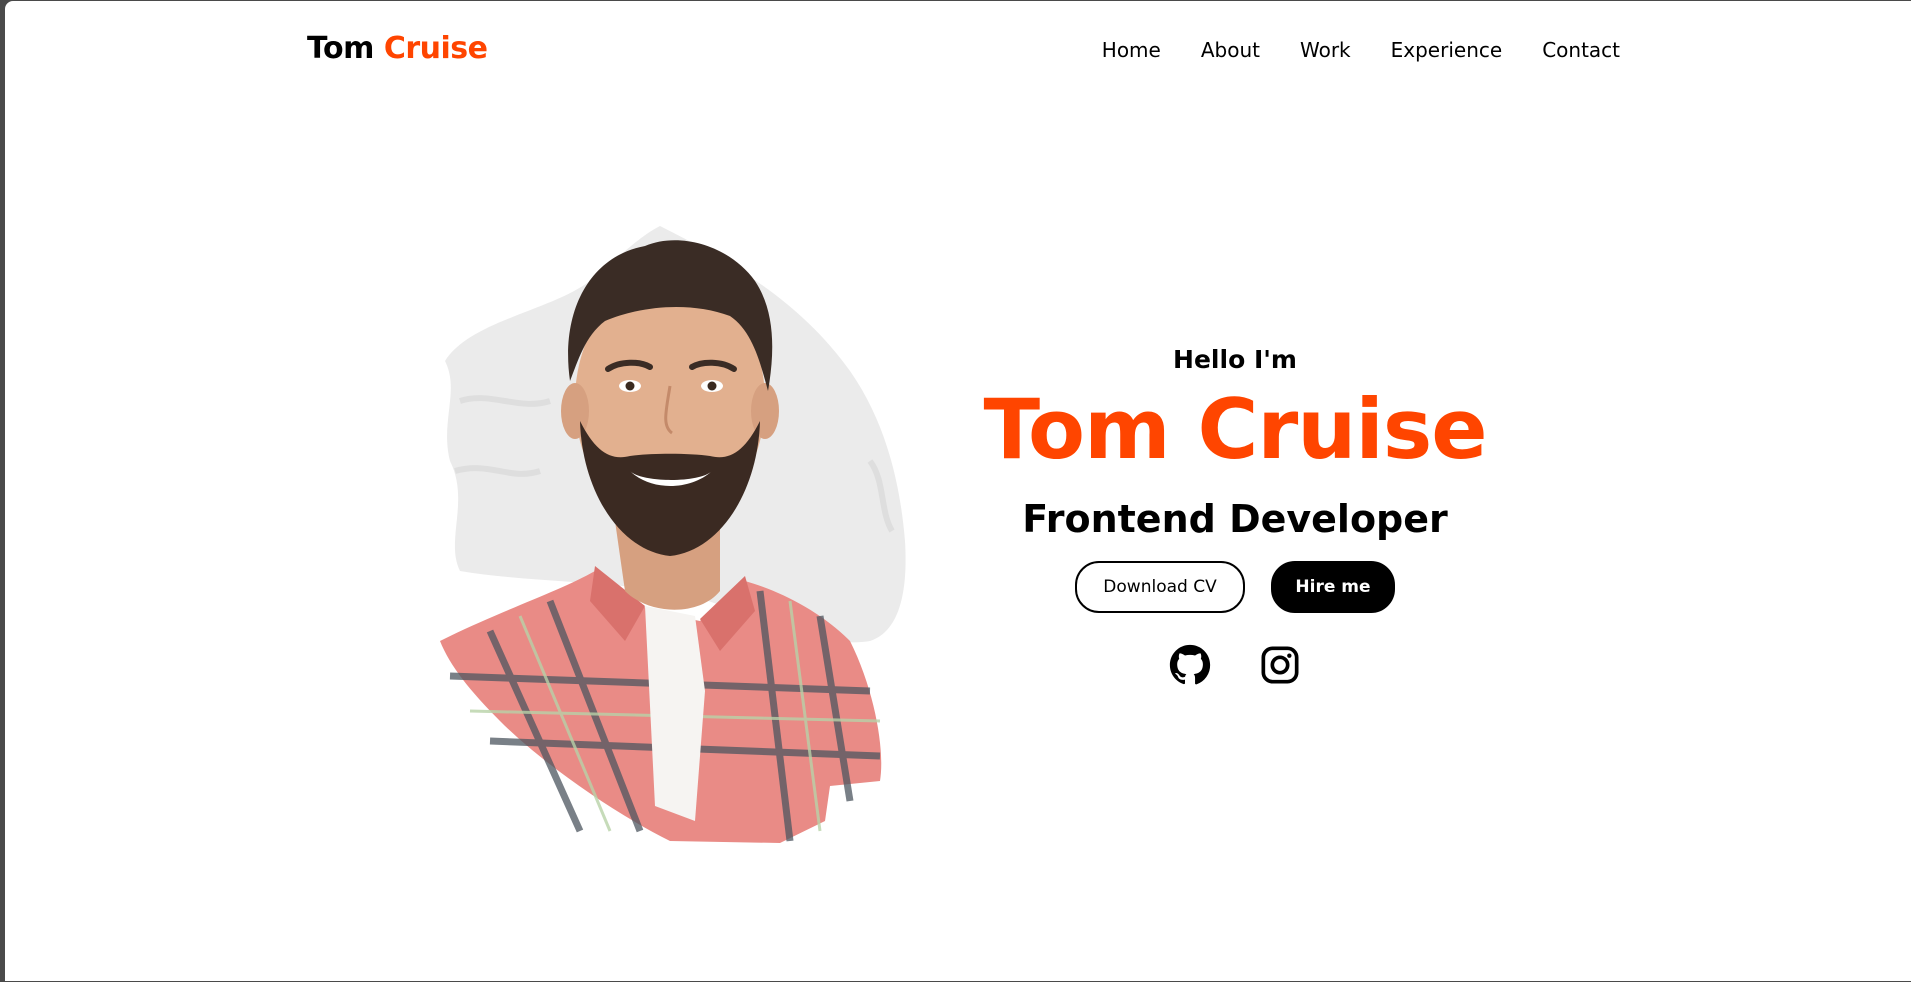  I want to click on logo: Tom Cruise, so click(397, 48).